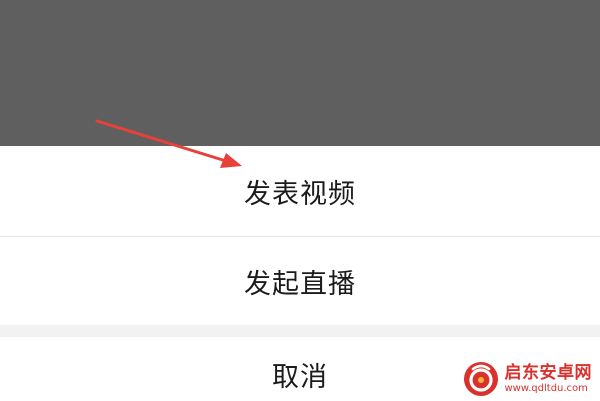  I want to click on watermark: 启东安卓网 www.qdltdu.com, so click(528, 379).